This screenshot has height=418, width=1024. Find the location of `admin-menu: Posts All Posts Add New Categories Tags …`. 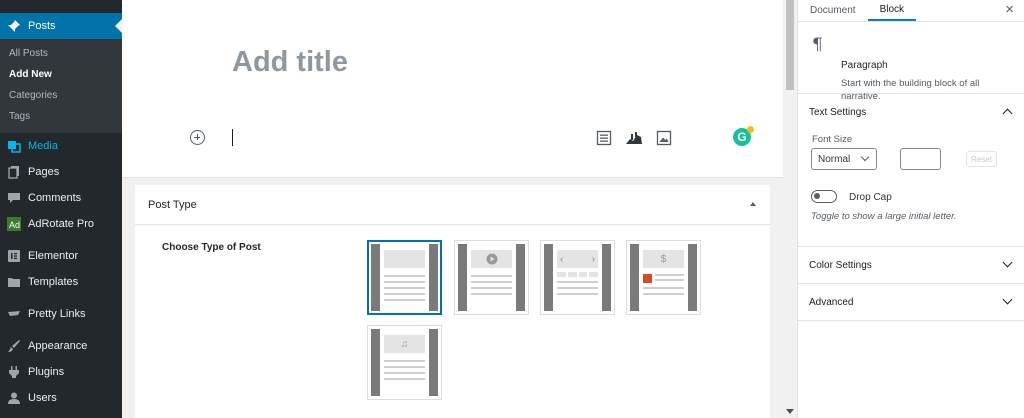

admin-menu: Posts All Posts Add New Categories Tags … is located at coordinates (61, 209).